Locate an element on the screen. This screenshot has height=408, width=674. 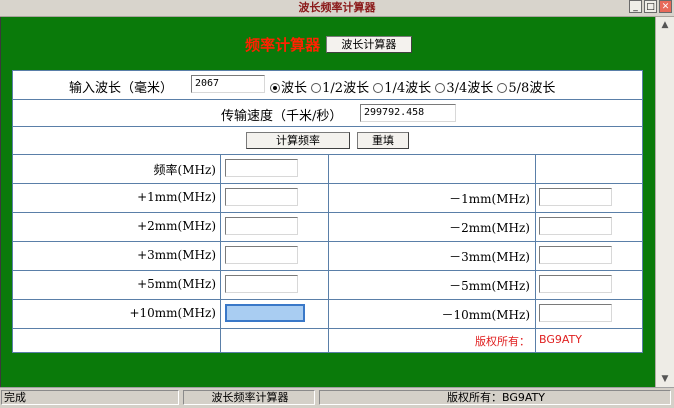
window-title: 波长频率计算器 is located at coordinates (337, 7).